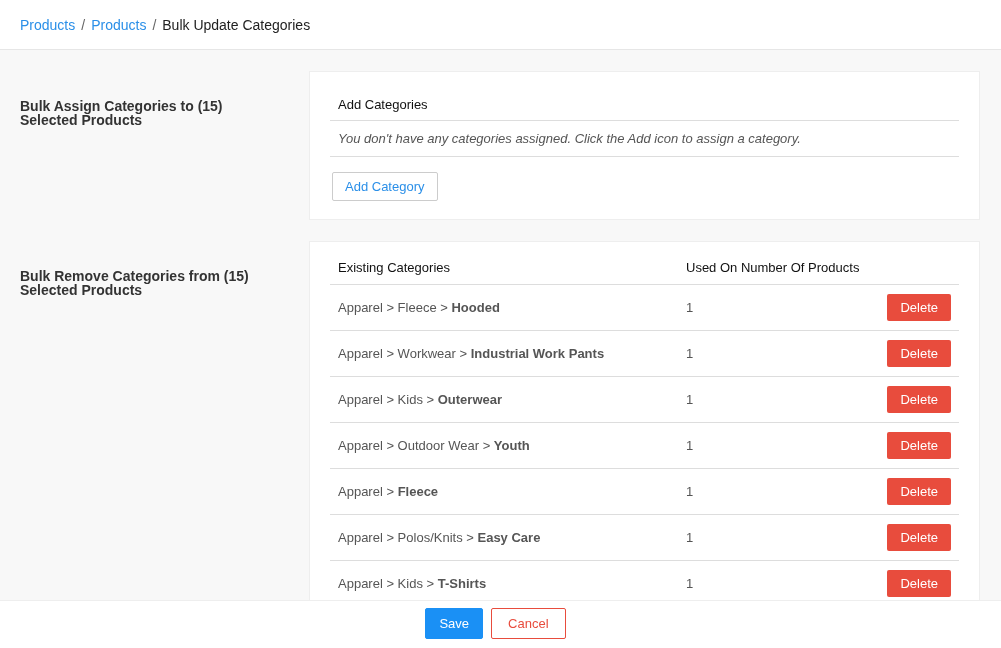  Describe the element at coordinates (413, 583) in the screenshot. I see `category-path: Apparel > Kids > T-Shirts` at that location.